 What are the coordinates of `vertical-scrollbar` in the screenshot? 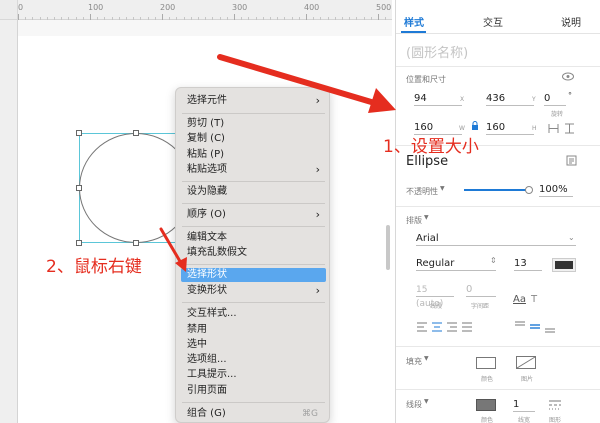 It's located at (388, 247).